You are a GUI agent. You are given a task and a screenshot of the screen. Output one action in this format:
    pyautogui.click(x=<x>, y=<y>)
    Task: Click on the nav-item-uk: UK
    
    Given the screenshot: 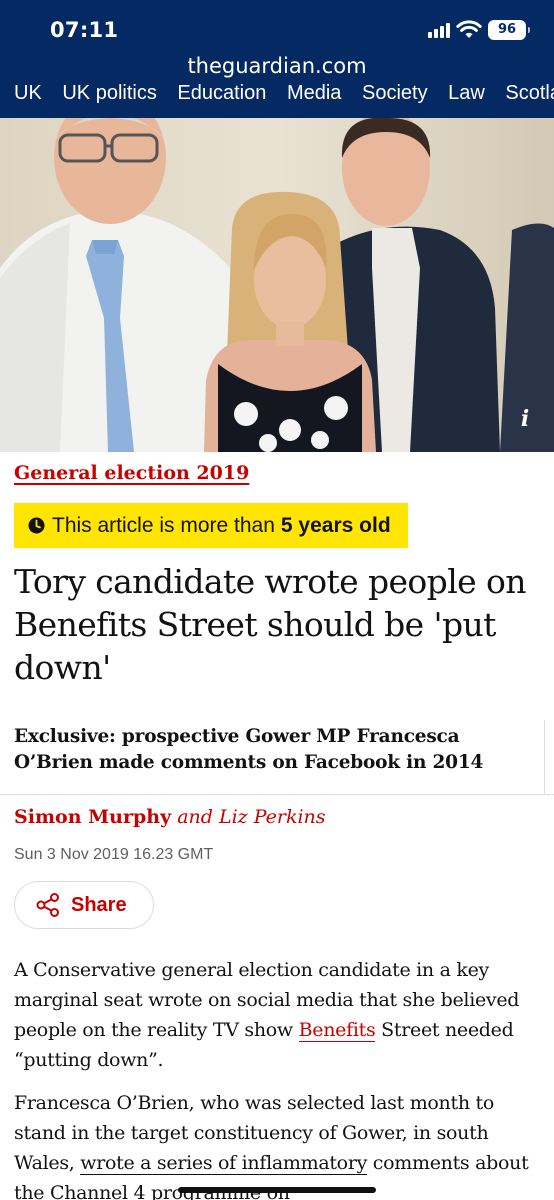 What is the action you would take?
    pyautogui.click(x=28, y=93)
    